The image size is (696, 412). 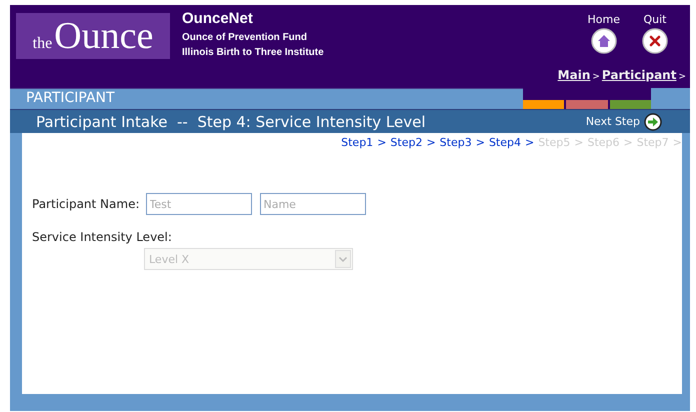 I want to click on organization-name: Illinois Birth to Three Institute, so click(x=253, y=53).